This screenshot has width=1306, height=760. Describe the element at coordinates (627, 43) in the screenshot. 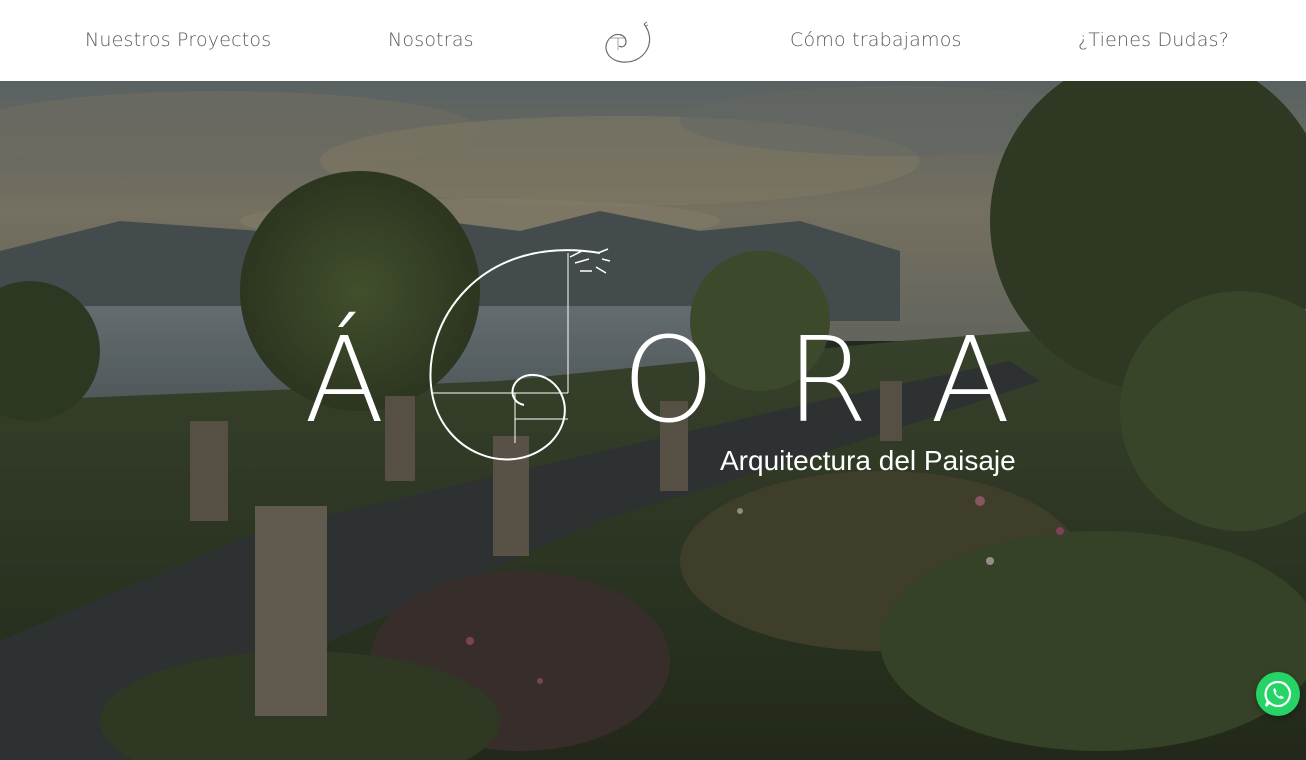

I see `golden-spiral-logo` at that location.